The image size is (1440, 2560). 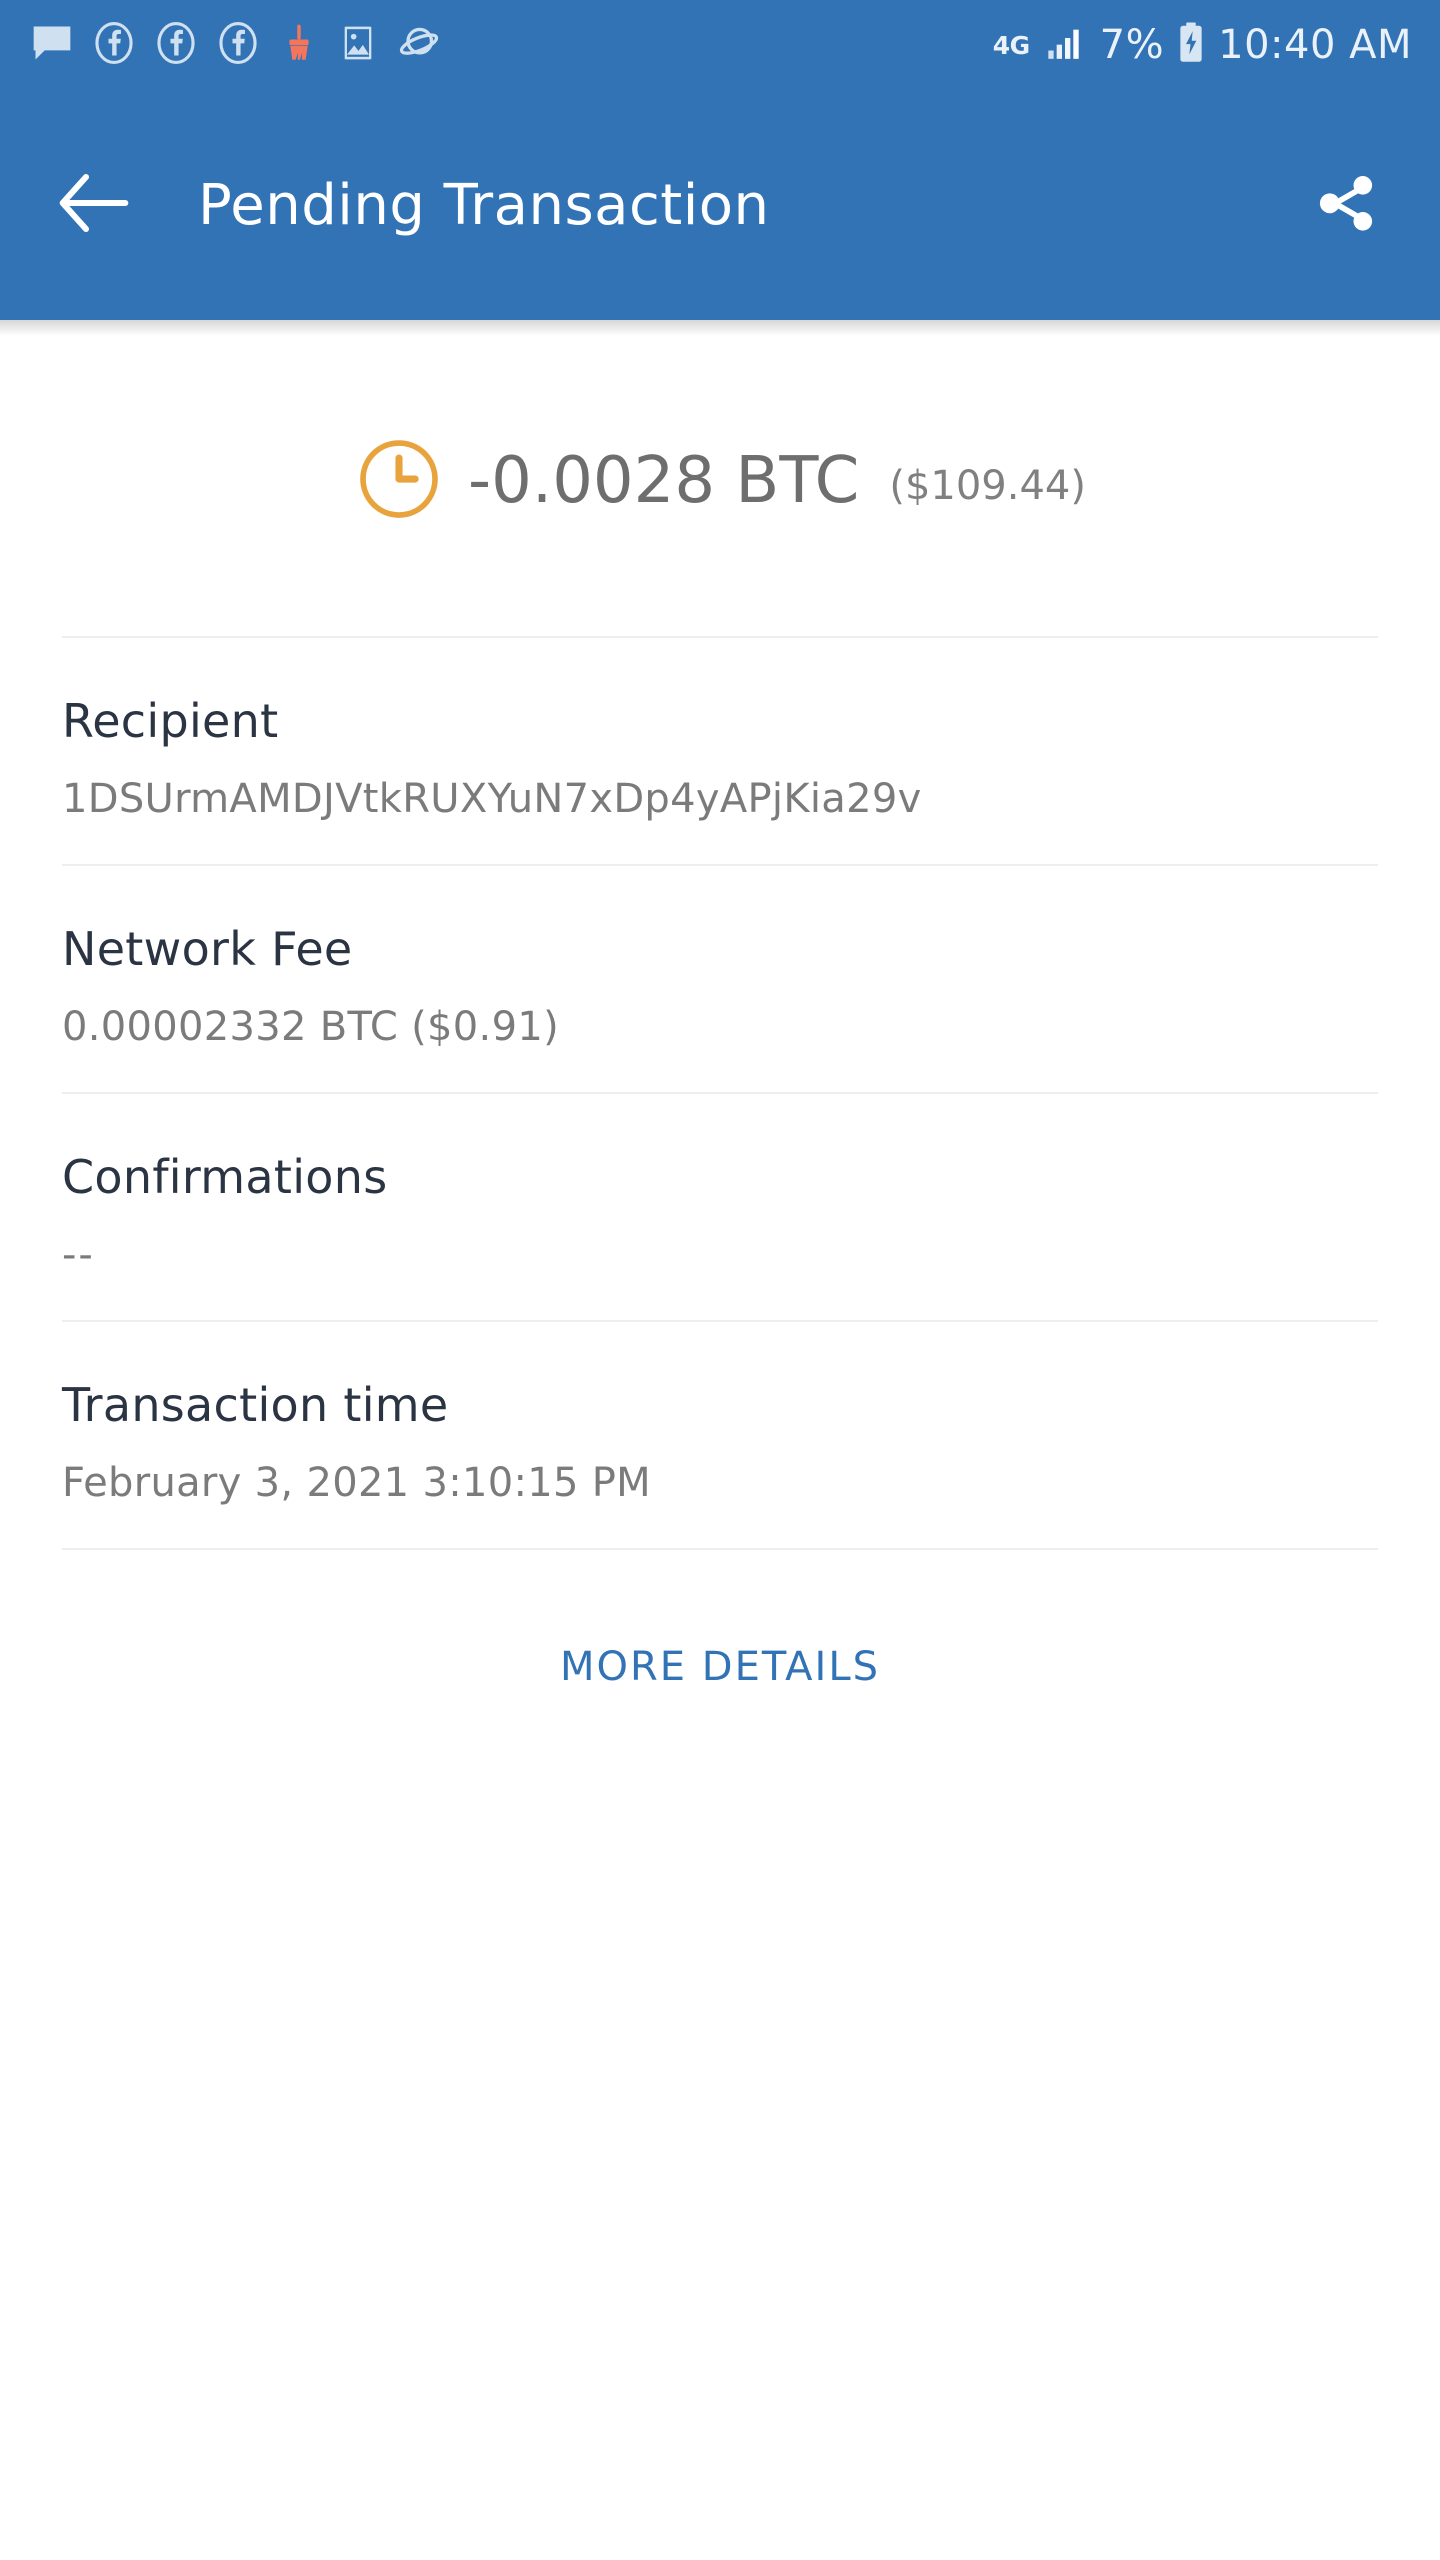 I want to click on more-details-button: MORE DETAILS, so click(x=720, y=1667).